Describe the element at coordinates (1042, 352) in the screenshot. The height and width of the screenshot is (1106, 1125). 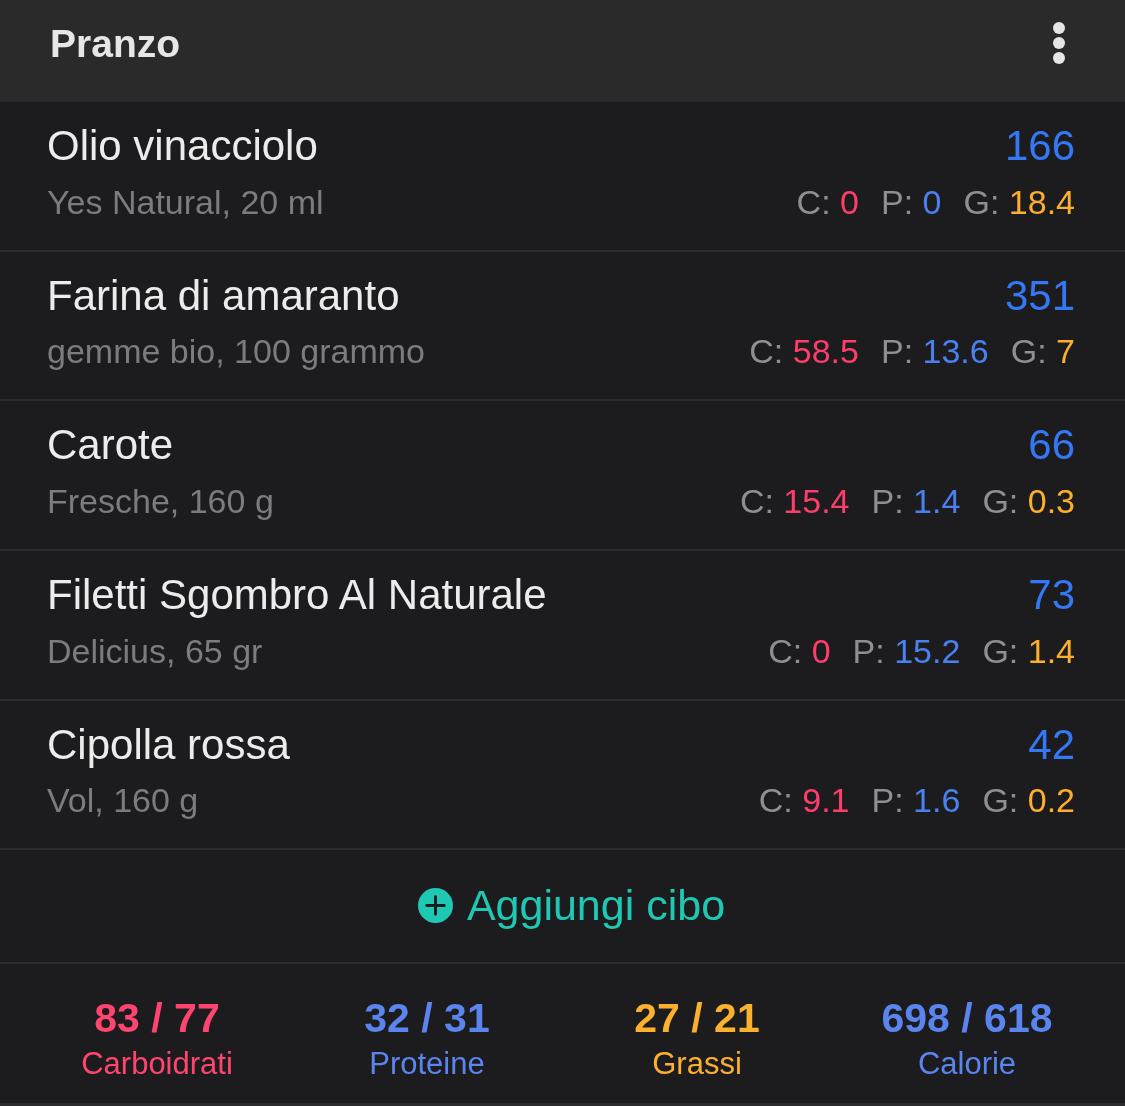
I see `macro-value: G: 7` at that location.